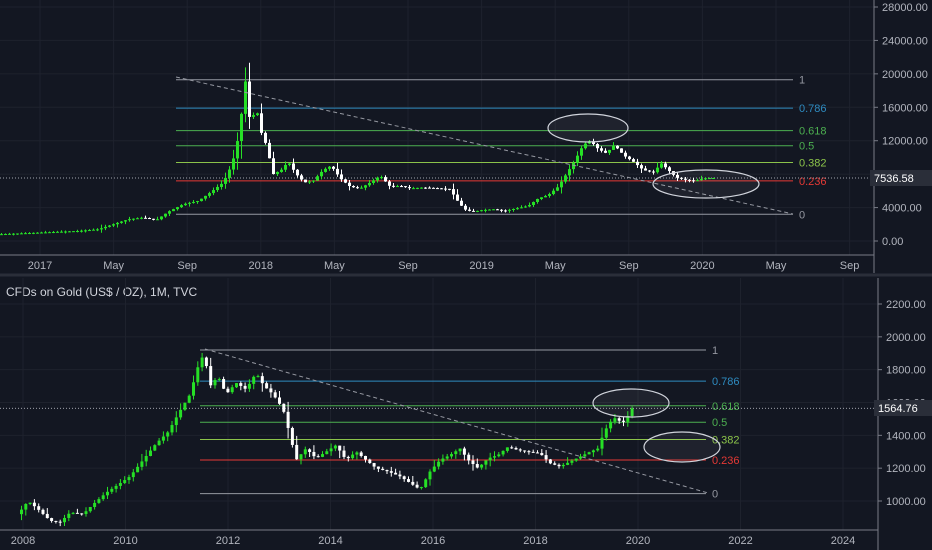 The height and width of the screenshot is (550, 932). Describe the element at coordinates (905, 8) in the screenshot. I see `y-tick-label: 28000.00` at that location.